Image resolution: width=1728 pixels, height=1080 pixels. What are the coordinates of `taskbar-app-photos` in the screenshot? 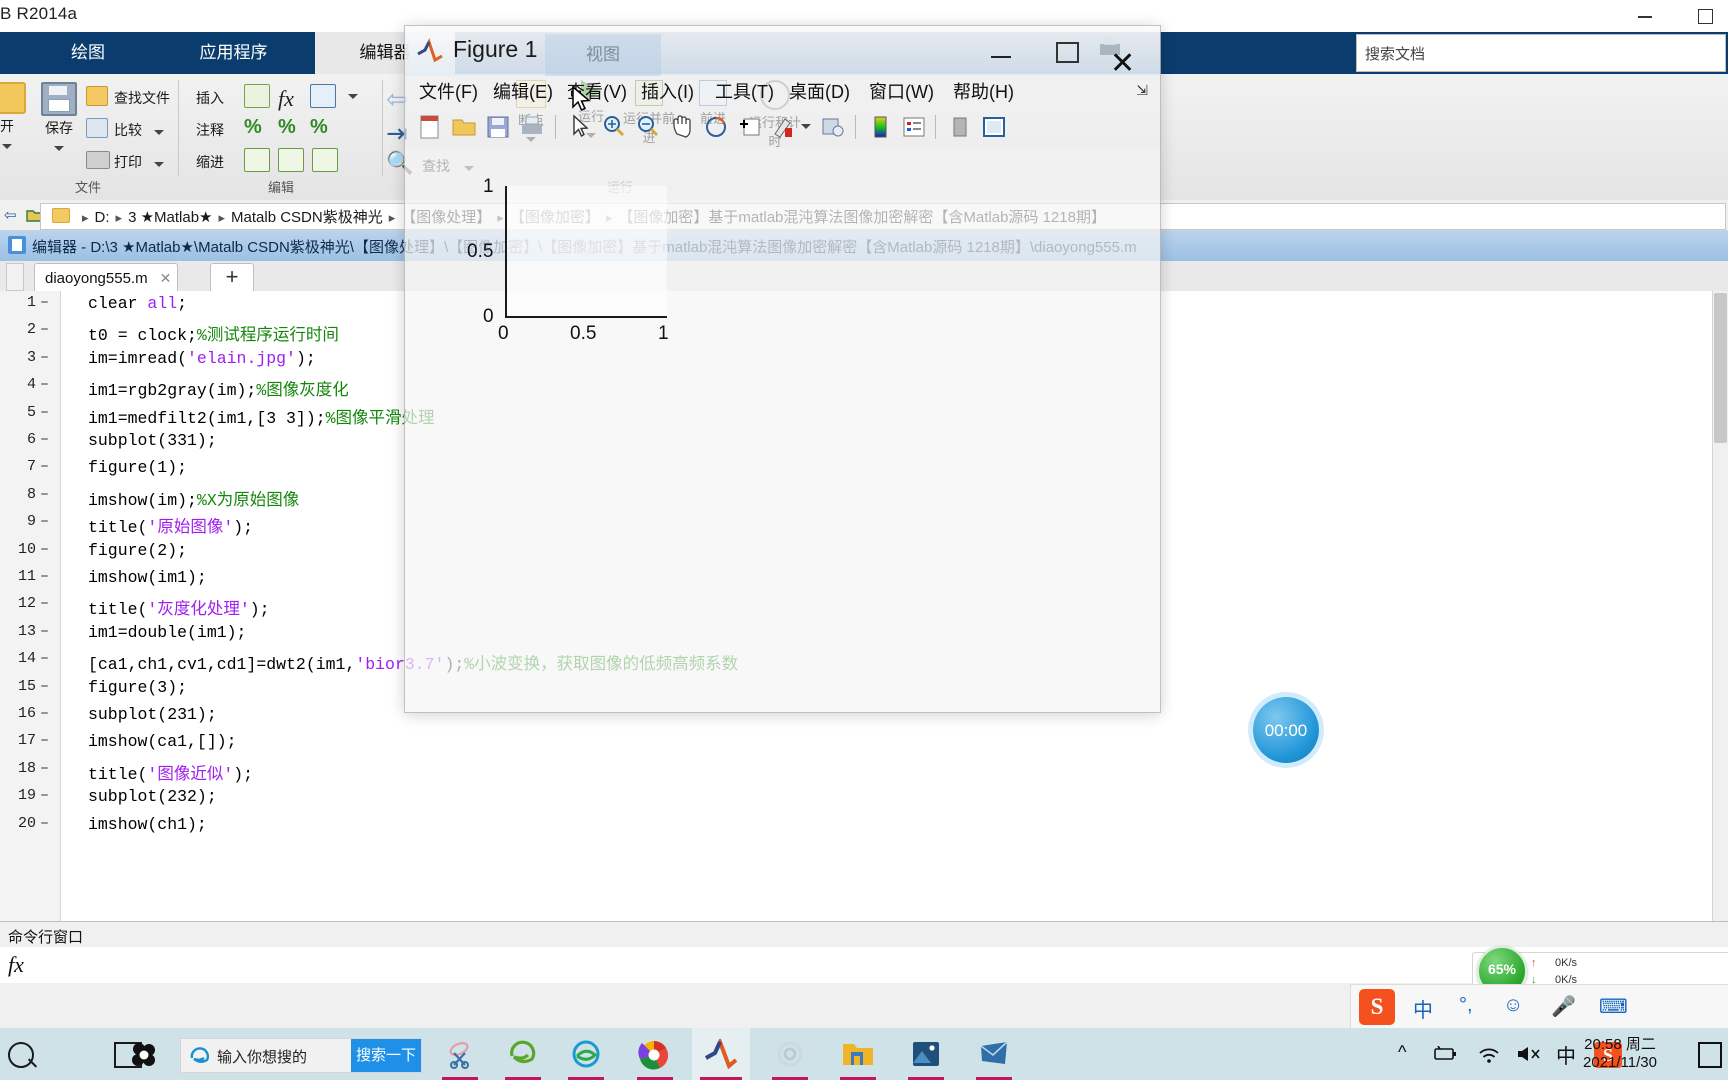 It's located at (926, 1054).